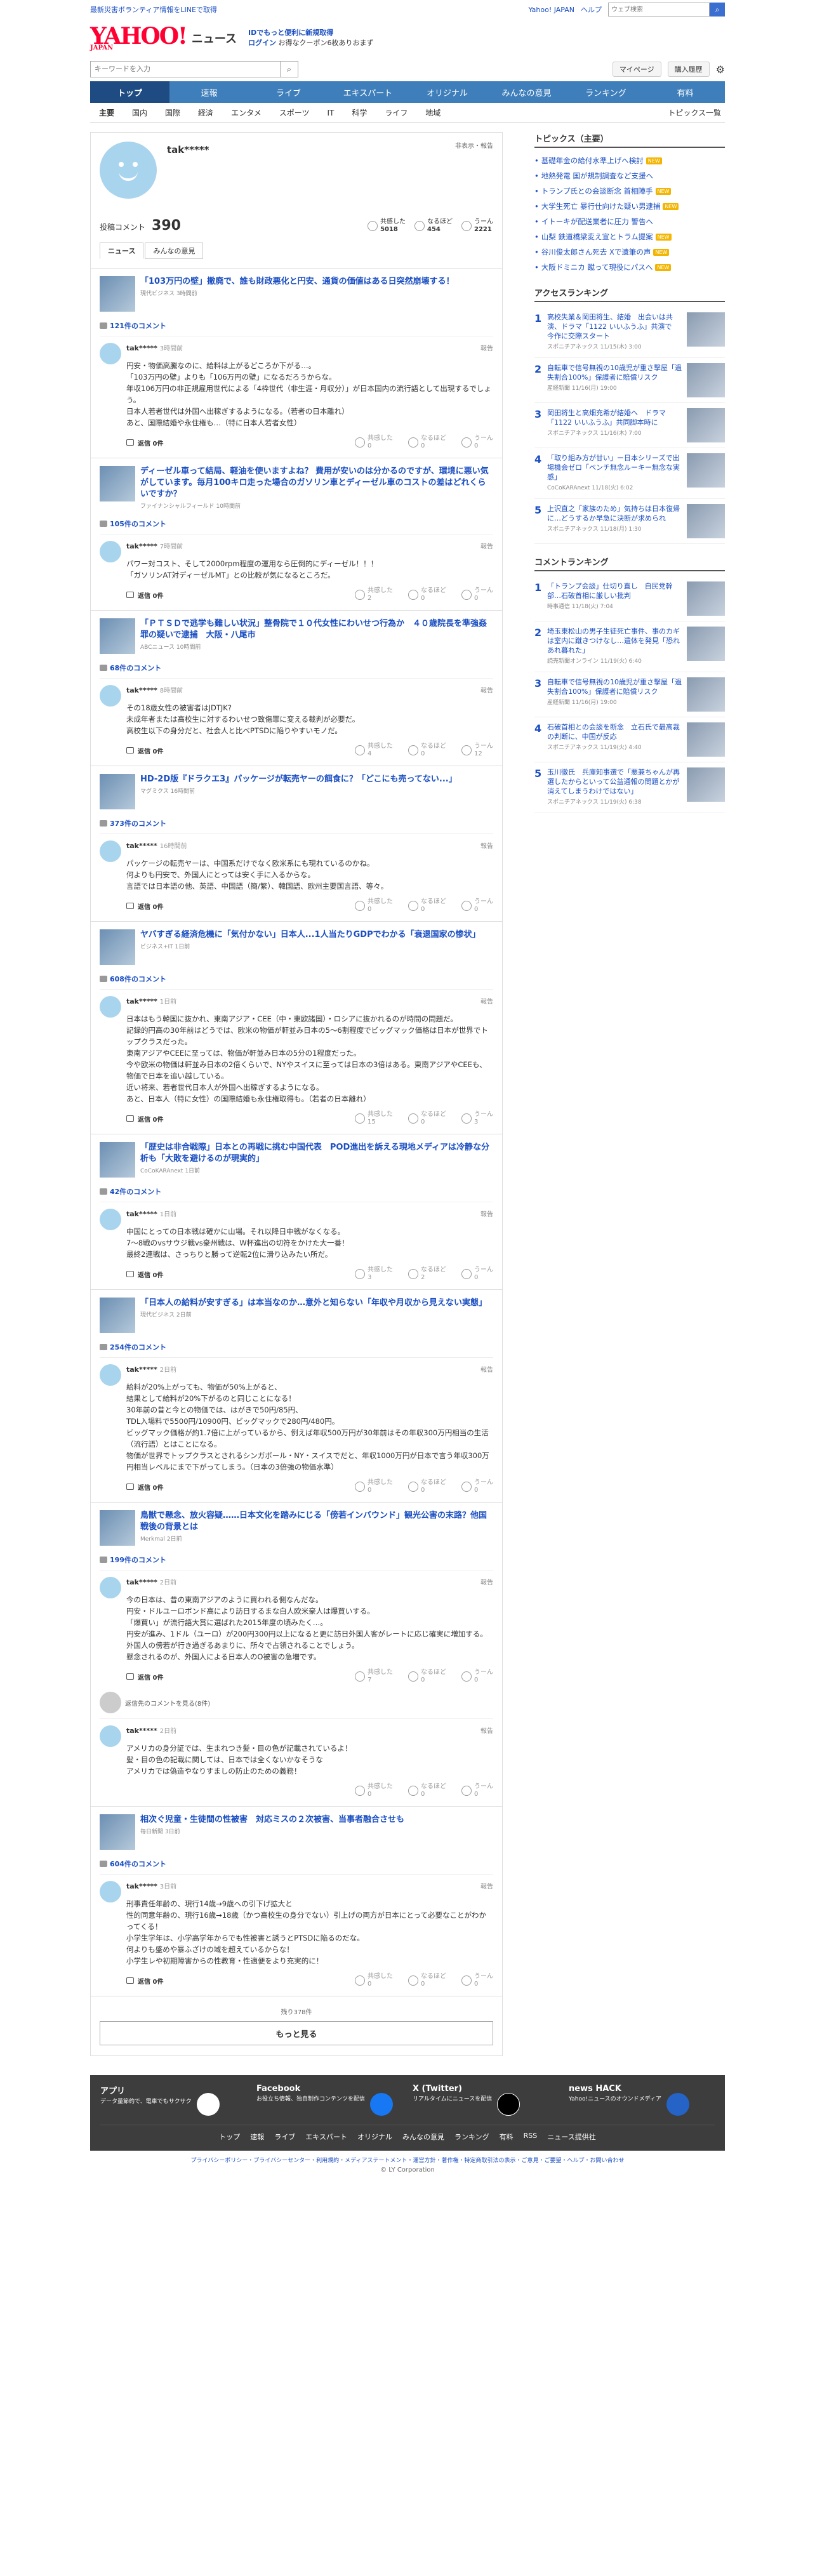 The image size is (815, 2576). I want to click on subnav-entertainment: エンタメ, so click(246, 112).